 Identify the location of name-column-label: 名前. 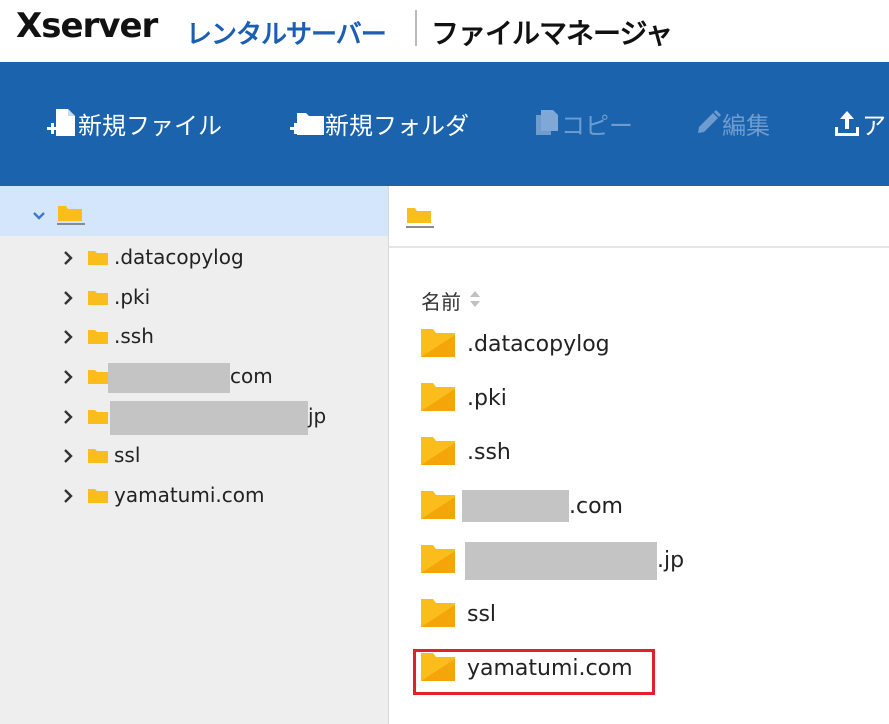
(441, 302).